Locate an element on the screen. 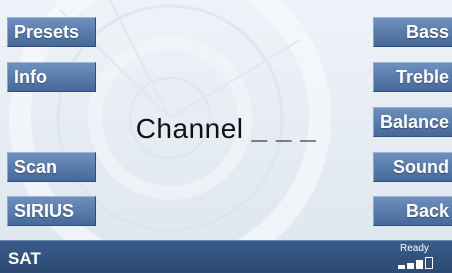 The image size is (452, 273). treble-button: Treble is located at coordinates (412, 77).